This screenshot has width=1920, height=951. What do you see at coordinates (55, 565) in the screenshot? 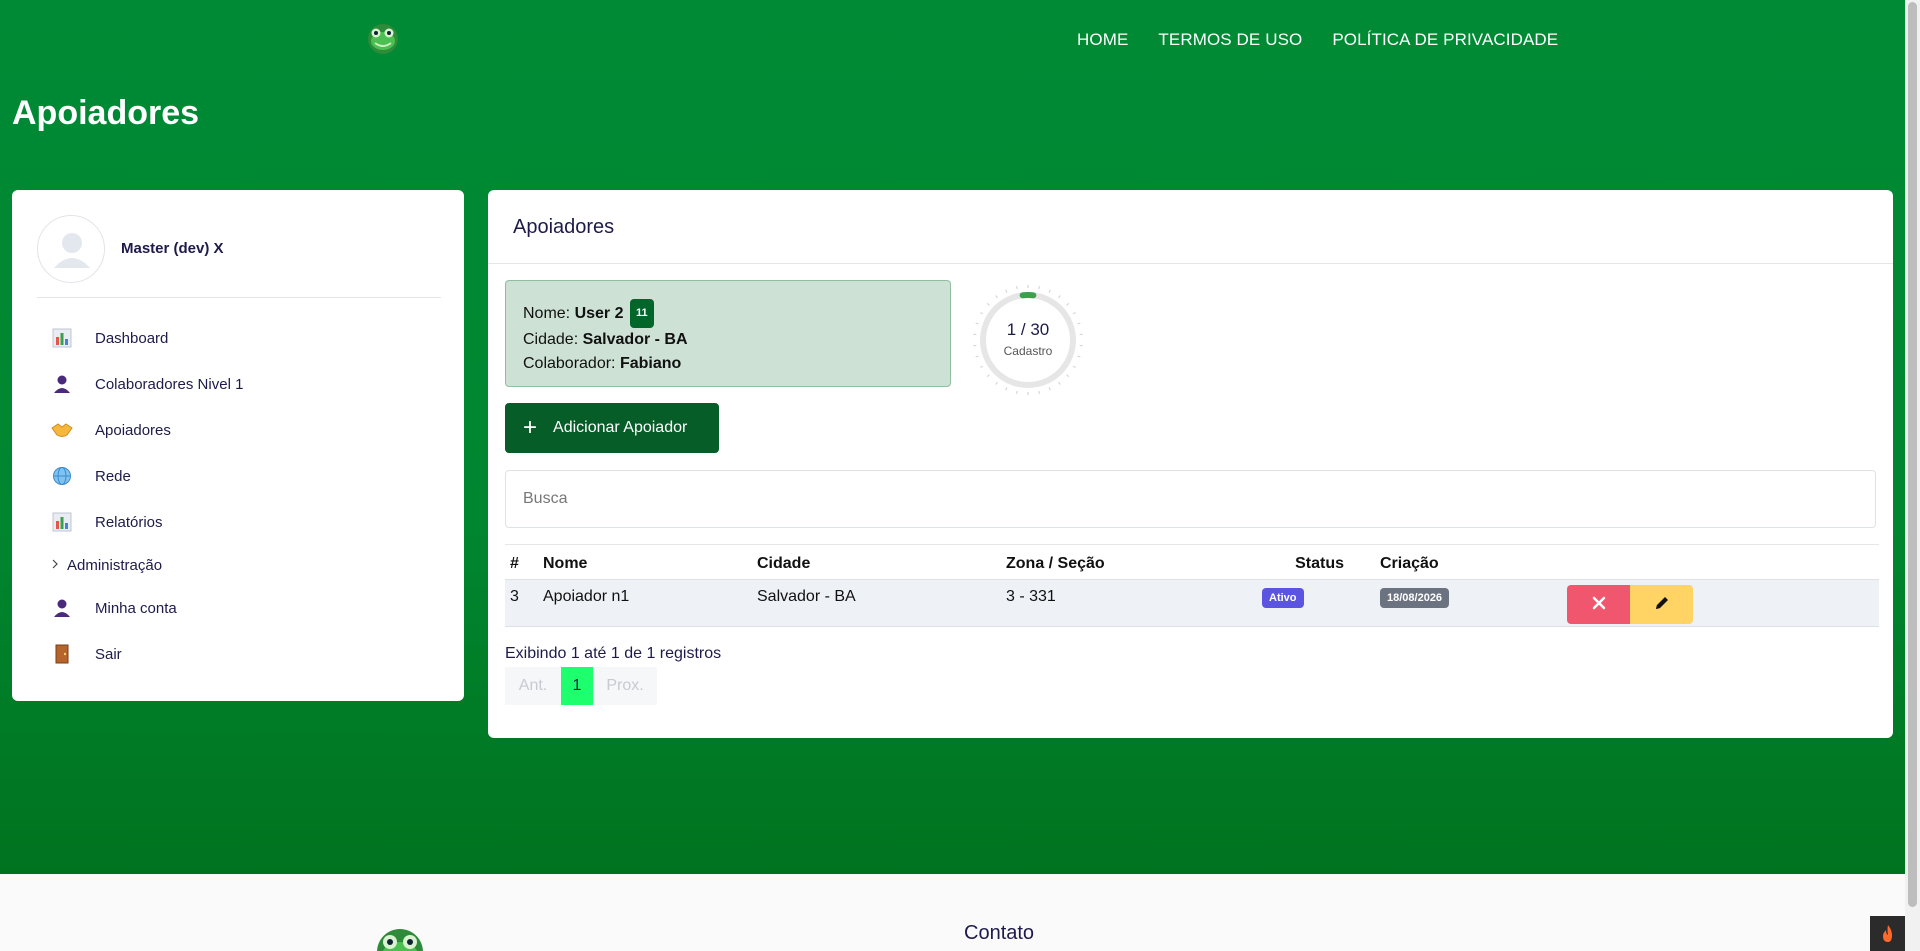
I see `chevron-right-icon` at bounding box center [55, 565].